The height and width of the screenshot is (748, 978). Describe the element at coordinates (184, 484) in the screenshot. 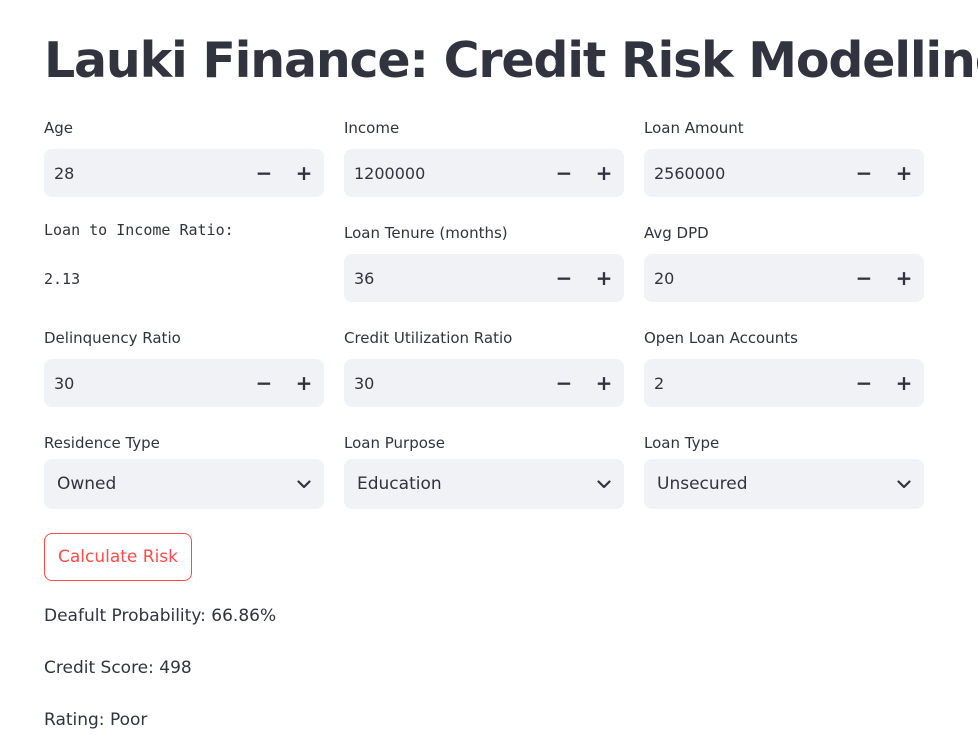

I see `residence-type-select: Owned` at that location.